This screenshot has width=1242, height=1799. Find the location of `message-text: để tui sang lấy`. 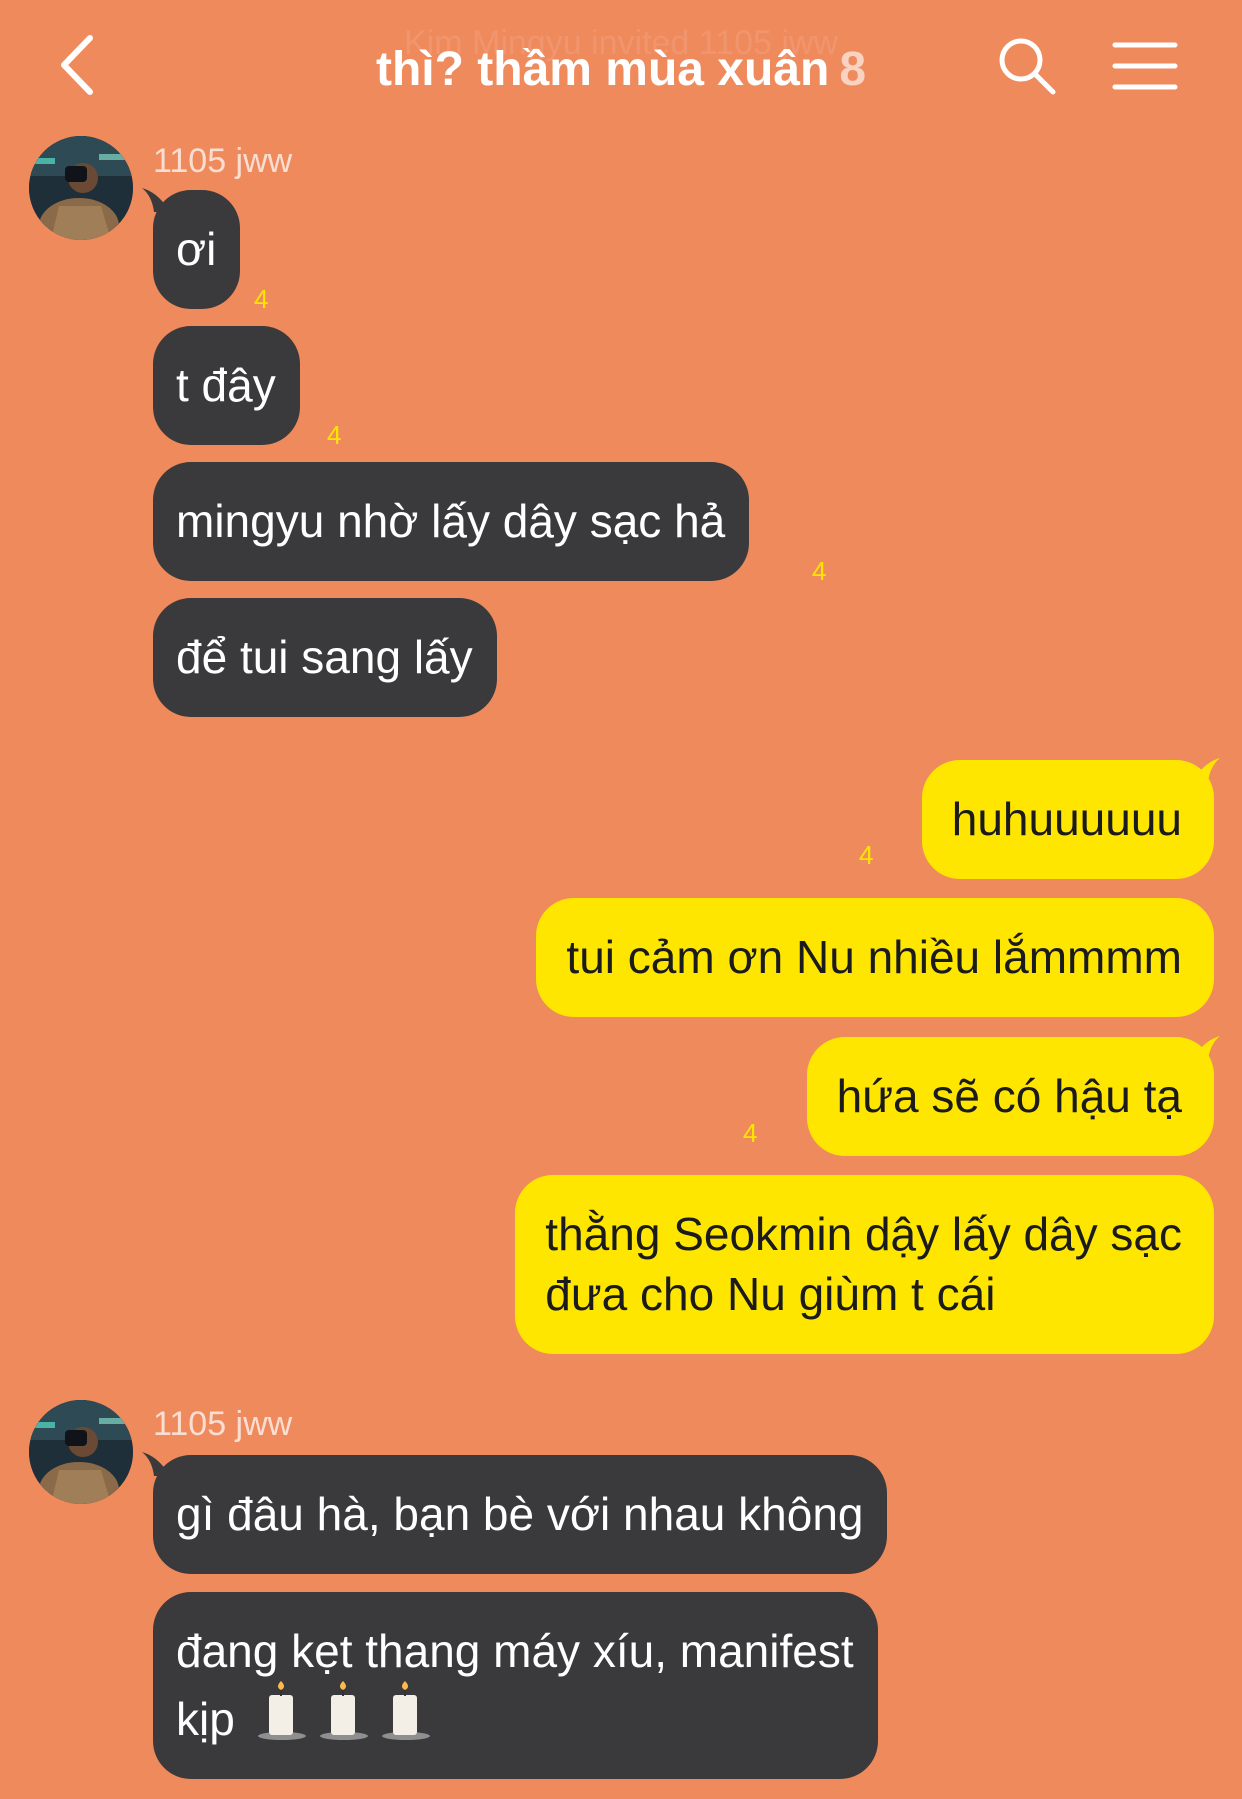

message-text: để tui sang lấy is located at coordinates (324, 657).